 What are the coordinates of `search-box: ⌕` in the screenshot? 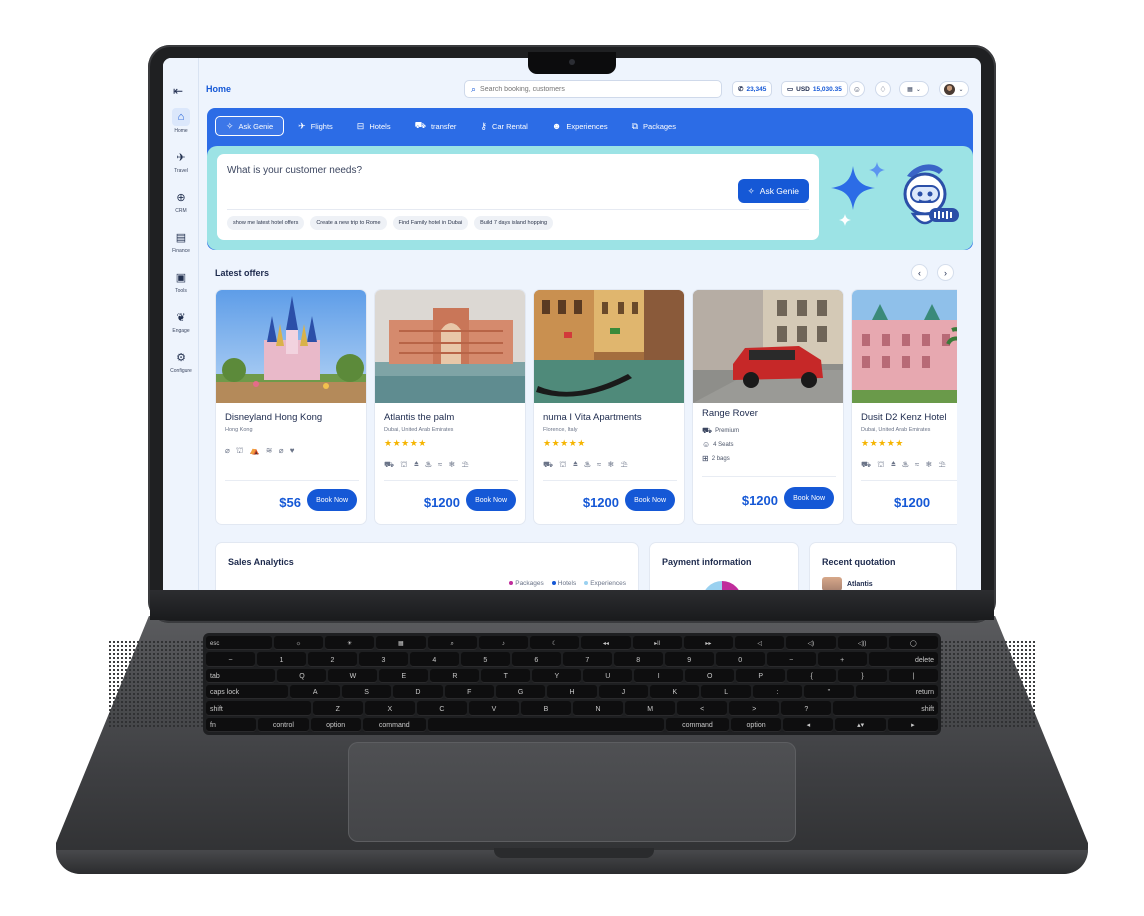 It's located at (593, 89).